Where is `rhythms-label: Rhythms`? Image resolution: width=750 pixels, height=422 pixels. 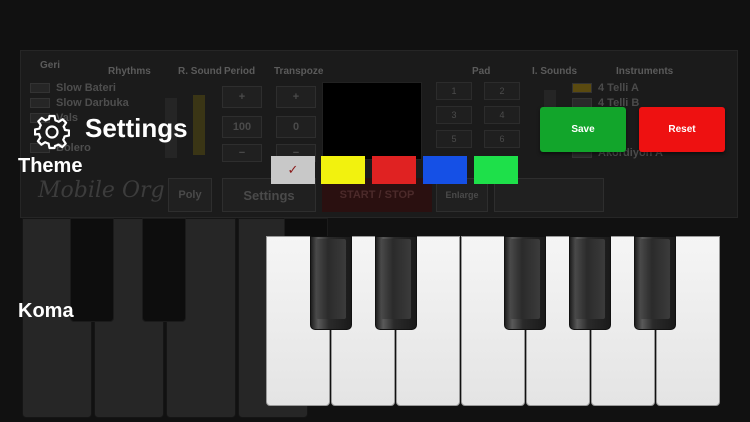
rhythms-label: Rhythms is located at coordinates (129, 71).